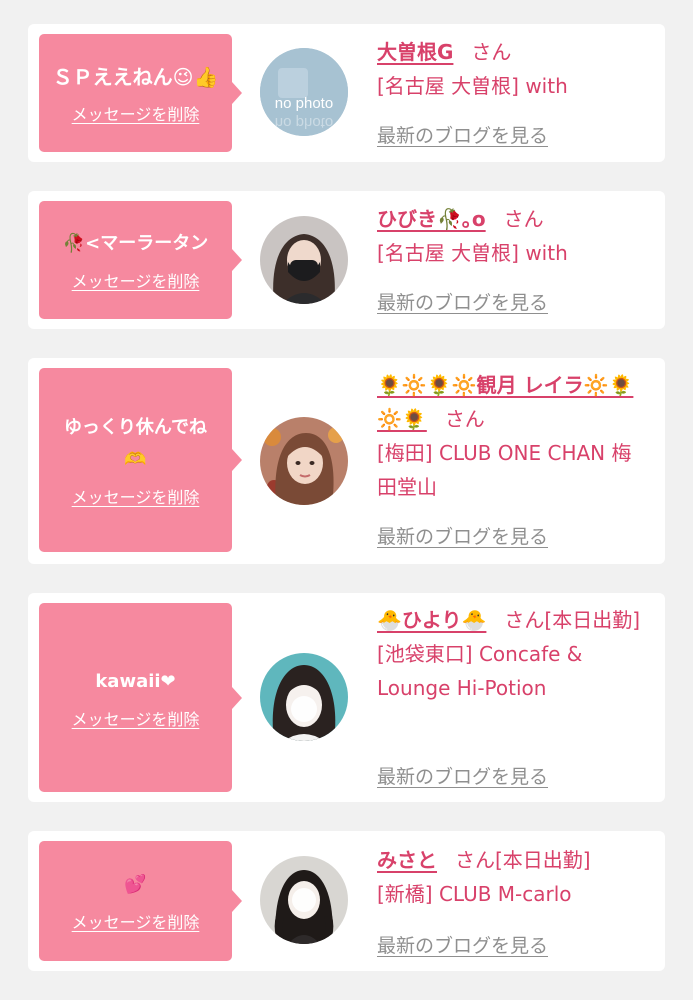 The height and width of the screenshot is (1000, 693). Describe the element at coordinates (517, 436) in the screenshot. I see `cast-info: 🌻🔆🌻🔆観月 レイラ🔆🌻🔆🌻 さん [梅田] CLUB ONE CHAN 梅田堂山` at that location.